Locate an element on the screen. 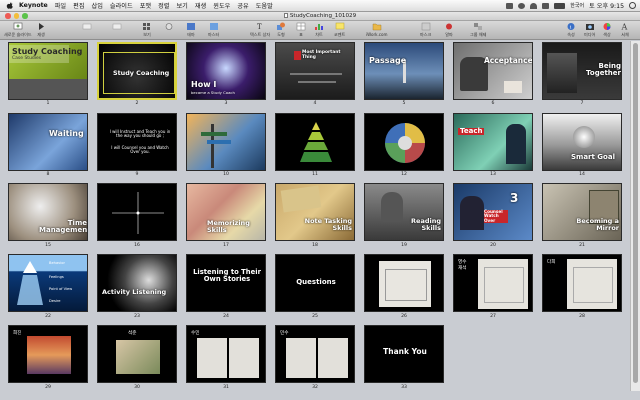  slide-thumbnail: Note Tasking Skills is located at coordinates (315, 212).